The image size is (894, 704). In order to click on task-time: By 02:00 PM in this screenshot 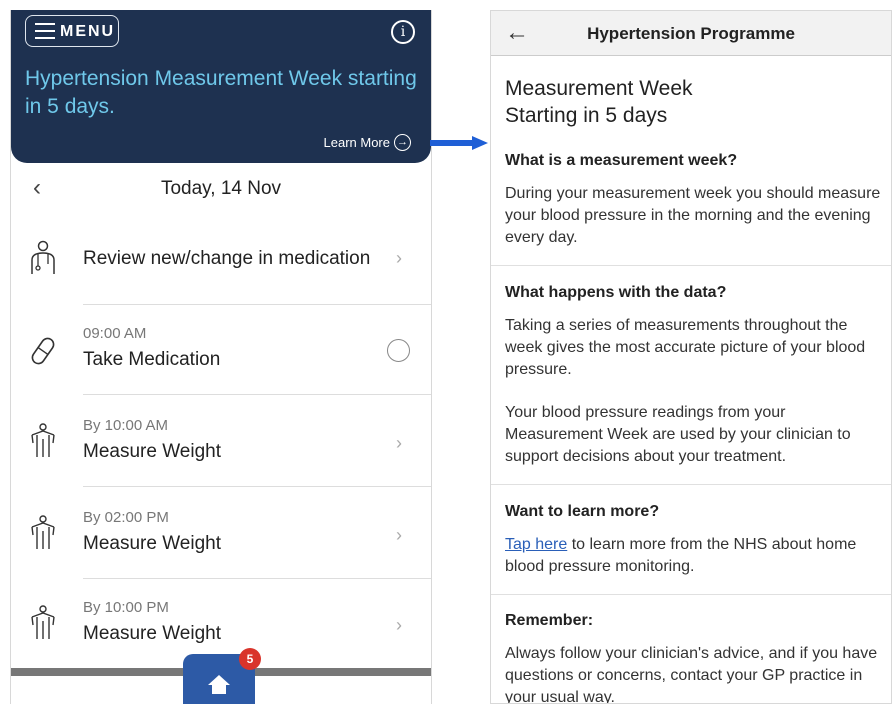, I will do `click(126, 517)`.